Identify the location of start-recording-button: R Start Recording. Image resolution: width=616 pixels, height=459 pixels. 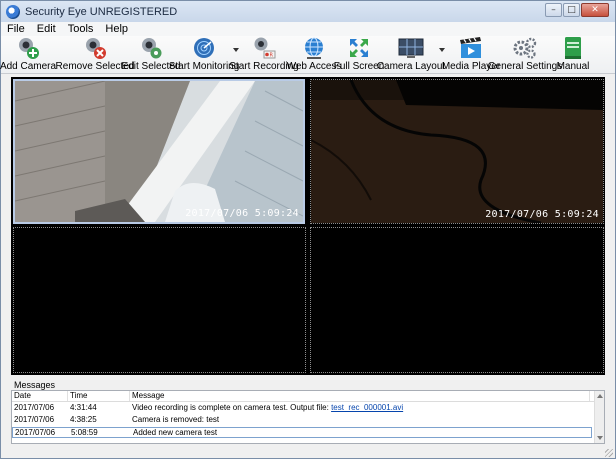
(264, 54).